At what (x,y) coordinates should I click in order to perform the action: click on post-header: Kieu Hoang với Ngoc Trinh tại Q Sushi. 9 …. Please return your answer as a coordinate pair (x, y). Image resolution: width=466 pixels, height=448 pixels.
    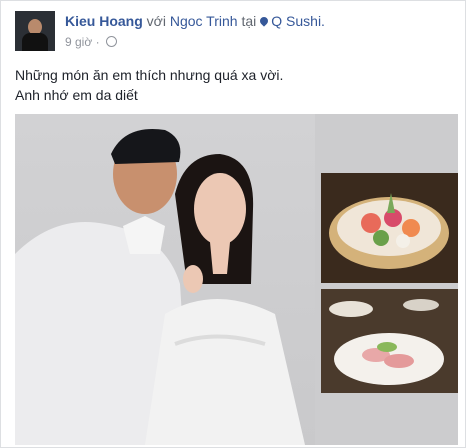
    Looking at the image, I should click on (235, 33).